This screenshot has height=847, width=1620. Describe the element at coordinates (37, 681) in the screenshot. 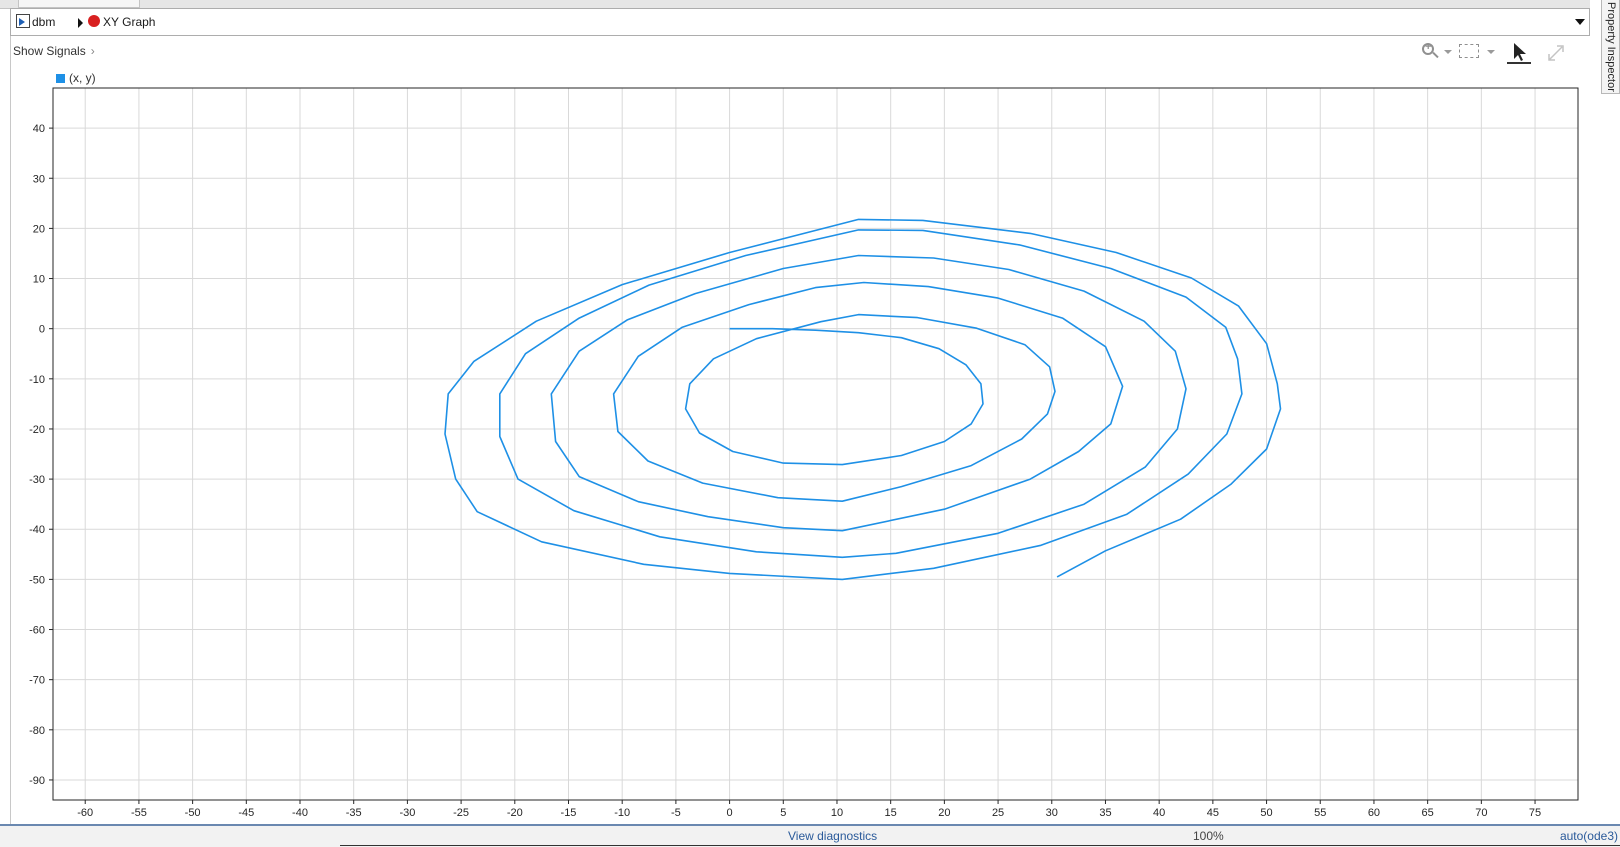

I see `y-tick-label: -70` at that location.